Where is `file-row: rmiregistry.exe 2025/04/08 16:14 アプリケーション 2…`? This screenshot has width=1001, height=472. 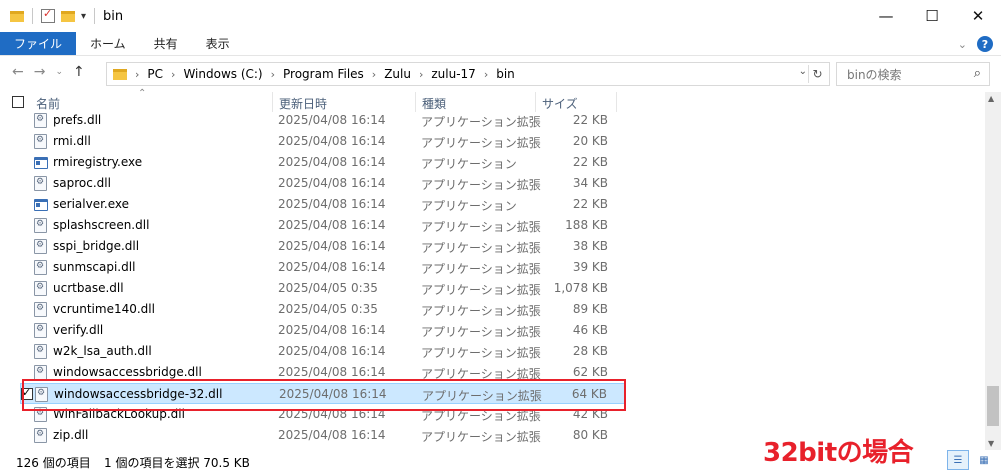
file-row: rmiregistry.exe 2025/04/08 16:14 アプリケーション 2… is located at coordinates (323, 162).